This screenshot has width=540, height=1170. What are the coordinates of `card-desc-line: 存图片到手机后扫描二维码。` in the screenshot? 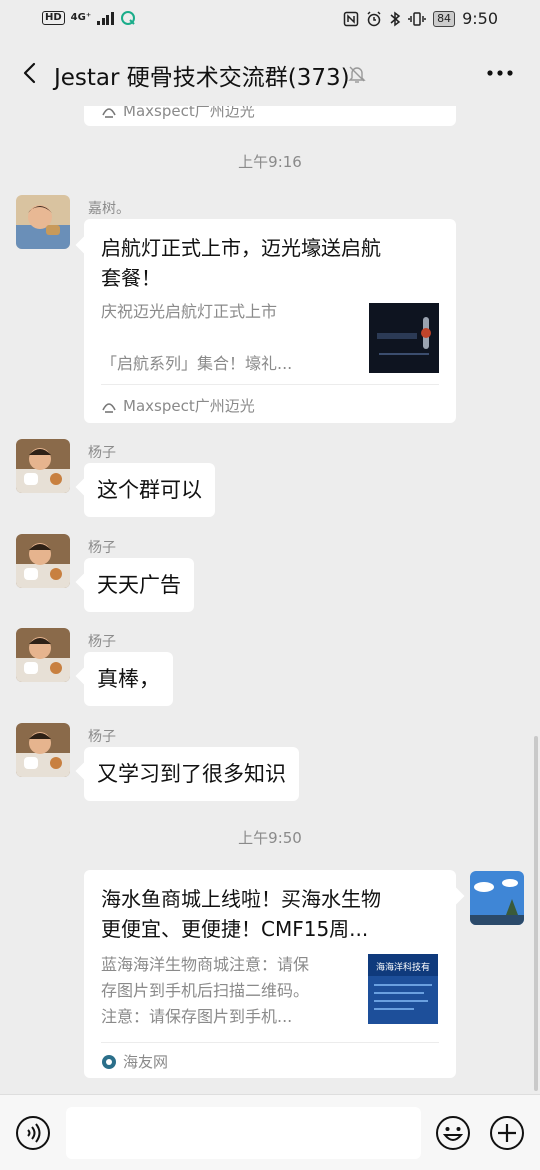 It's located at (205, 990).